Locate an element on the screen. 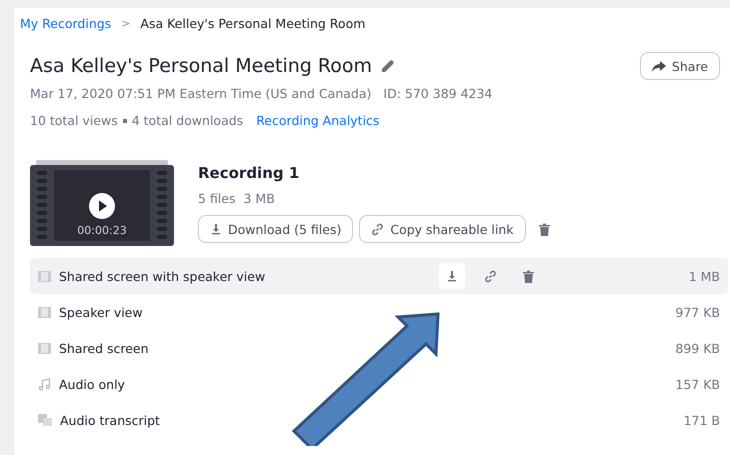 This screenshot has width=730, height=455. play-icon is located at coordinates (102, 206).